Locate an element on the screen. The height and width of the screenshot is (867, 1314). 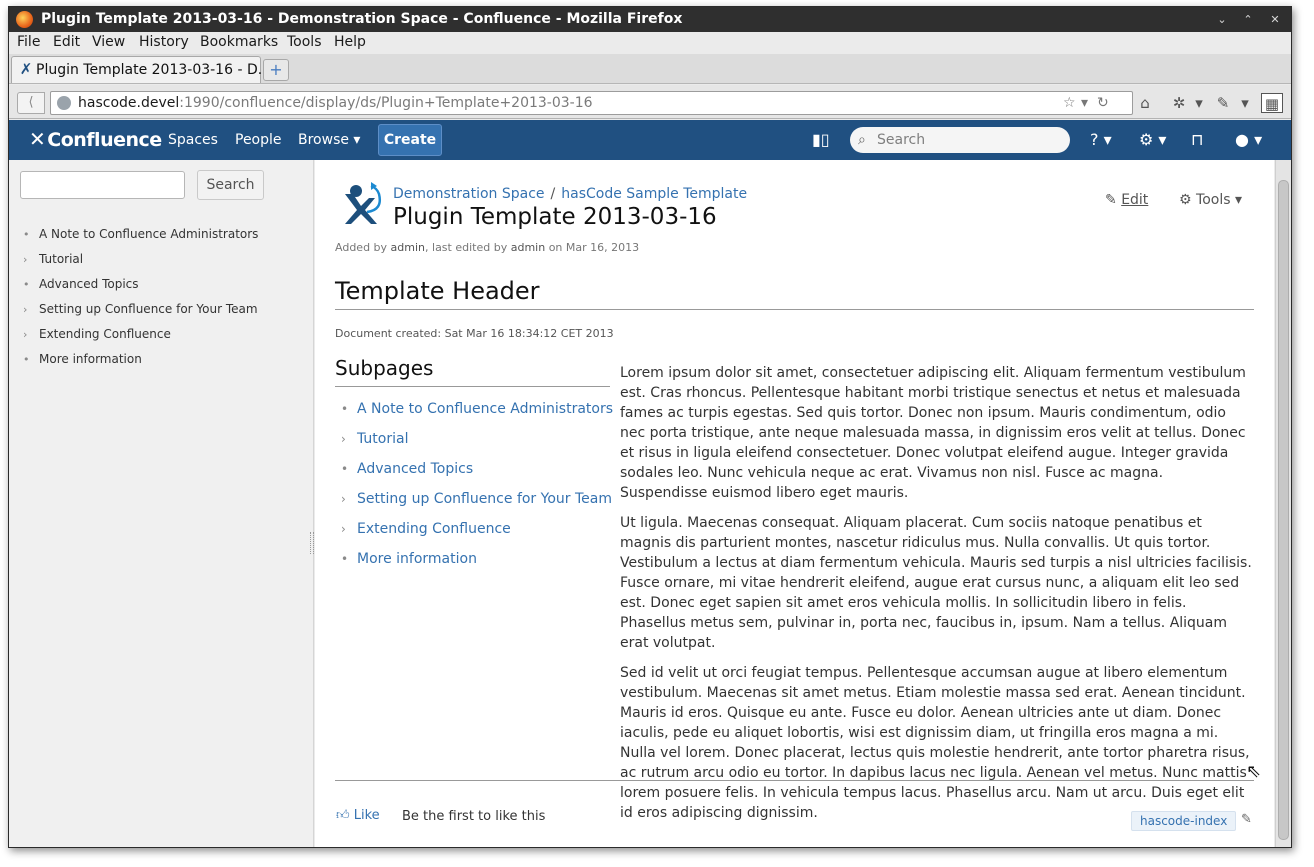
label-tag: hascode-index is located at coordinates (1184, 821).